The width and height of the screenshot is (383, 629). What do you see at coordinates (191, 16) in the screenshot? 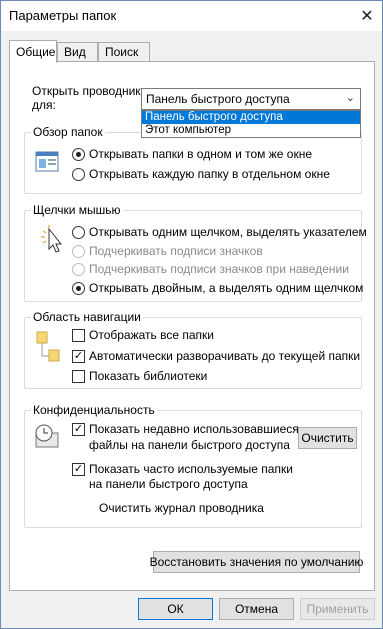
I see `title-bar: Параметры папок ✕` at bounding box center [191, 16].